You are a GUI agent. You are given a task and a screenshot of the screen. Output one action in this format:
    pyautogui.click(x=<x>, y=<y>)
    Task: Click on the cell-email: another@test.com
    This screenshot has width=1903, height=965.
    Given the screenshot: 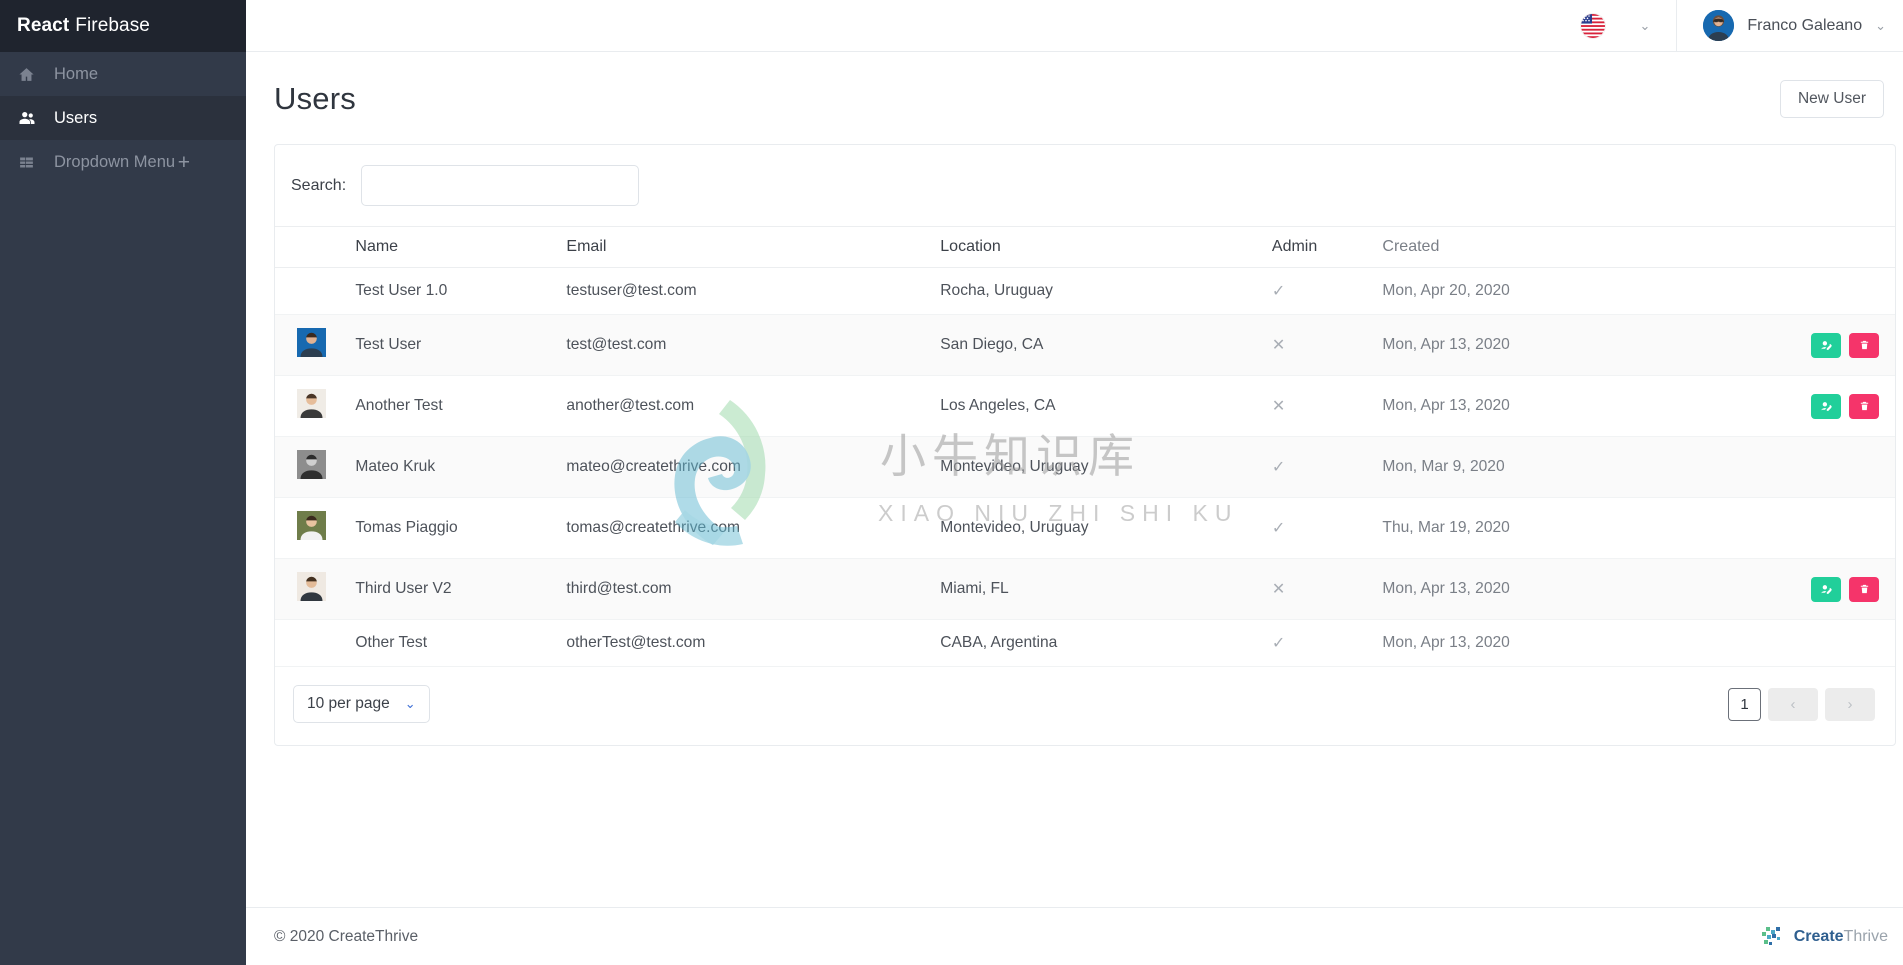 What is the action you would take?
    pyautogui.click(x=753, y=406)
    